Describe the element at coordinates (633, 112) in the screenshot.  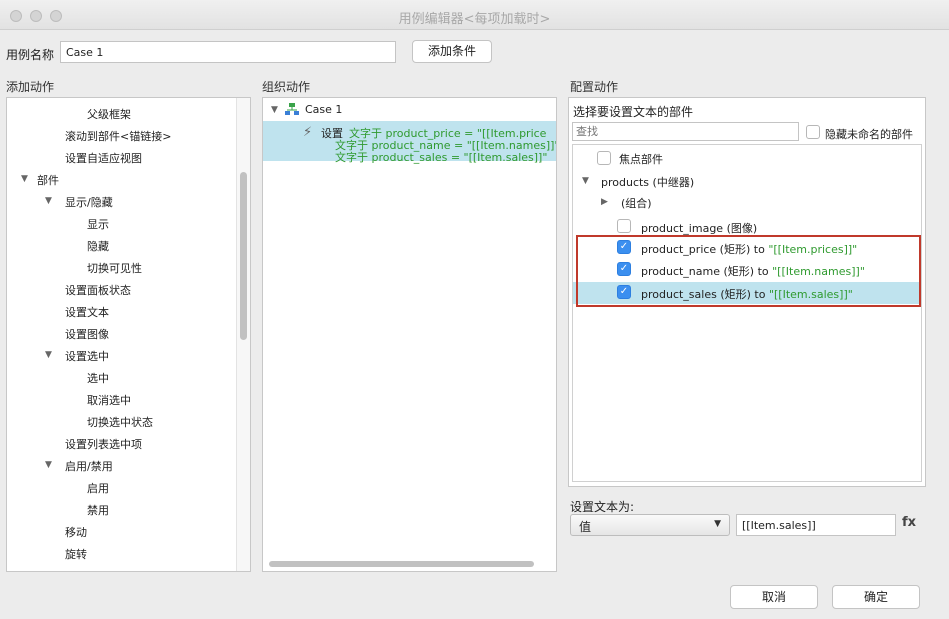
I see `select-widgets-subtitle: 选择要设置文本的部件` at that location.